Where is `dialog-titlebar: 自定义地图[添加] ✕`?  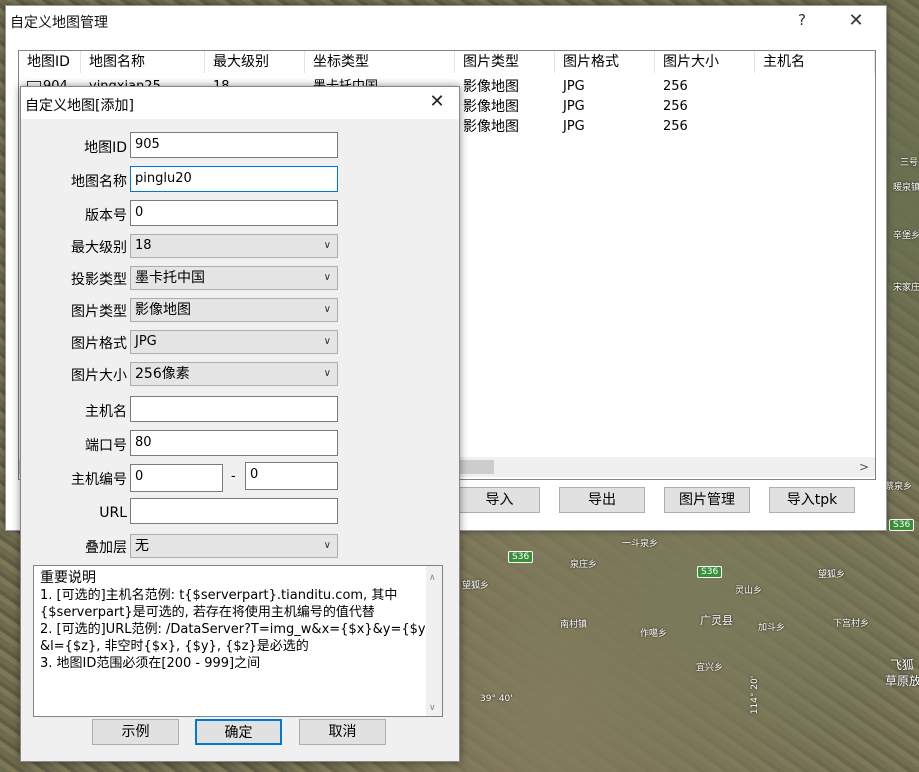
dialog-titlebar: 自定义地图[添加] ✕ is located at coordinates (240, 103).